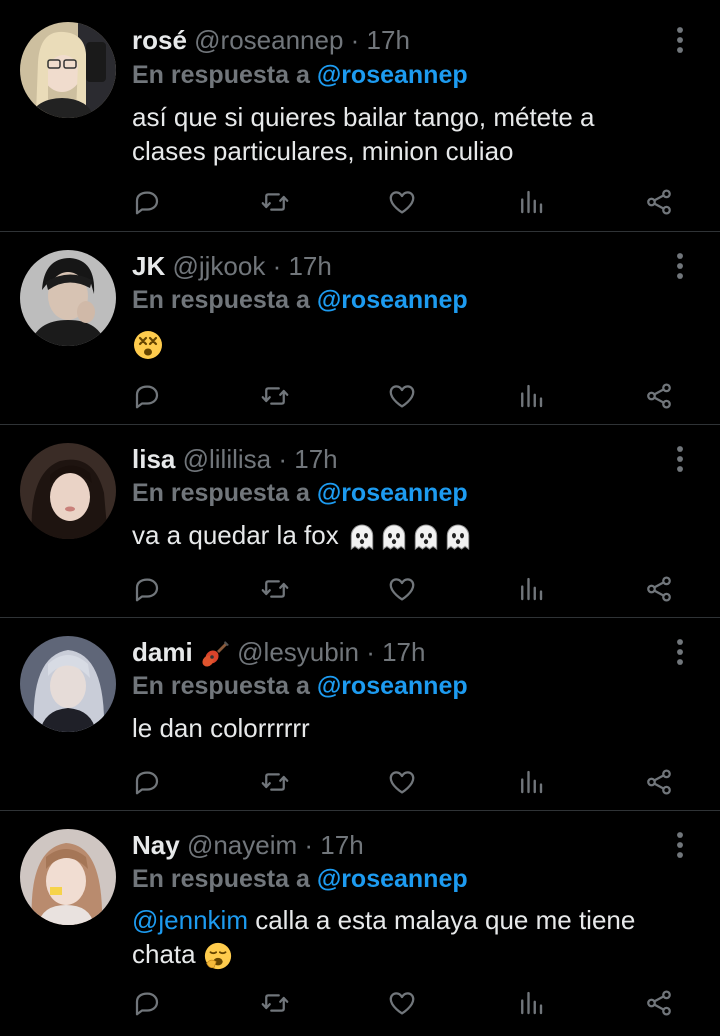 Image resolution: width=720 pixels, height=1036 pixels. I want to click on tweet-text-line: le dan colorrrrrr, so click(221, 728).